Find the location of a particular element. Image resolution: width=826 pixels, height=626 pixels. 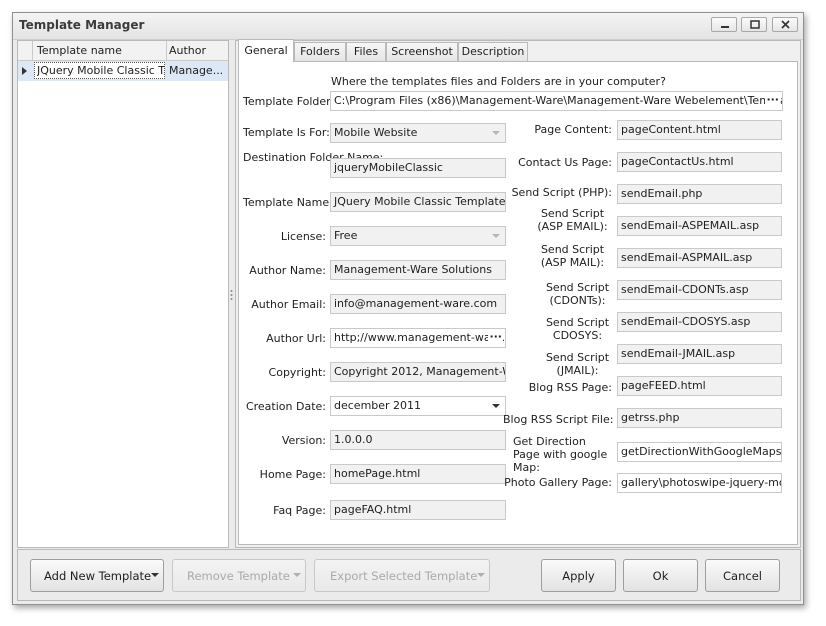

destination-folder-label: Destination Folder Name: is located at coordinates (313, 157).